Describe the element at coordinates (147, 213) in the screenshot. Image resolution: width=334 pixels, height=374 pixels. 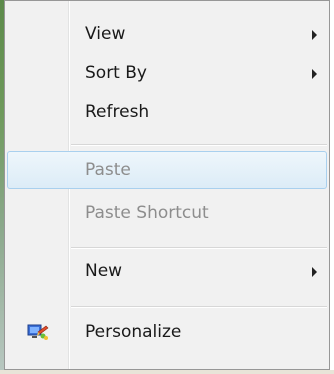
I see `menu-item-label: Paste Shortcut` at that location.